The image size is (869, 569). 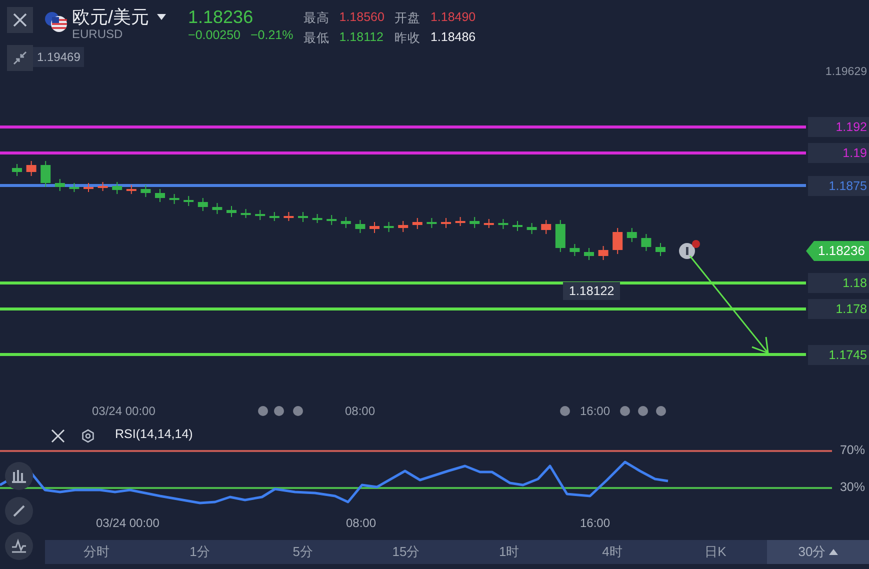 I want to click on draw-button, so click(x=19, y=511).